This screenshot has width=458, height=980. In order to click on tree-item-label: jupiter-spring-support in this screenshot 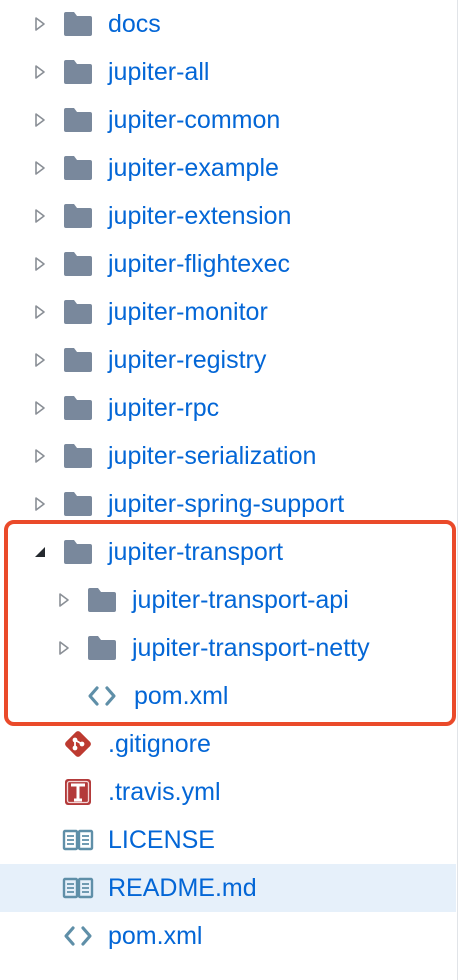, I will do `click(226, 504)`.